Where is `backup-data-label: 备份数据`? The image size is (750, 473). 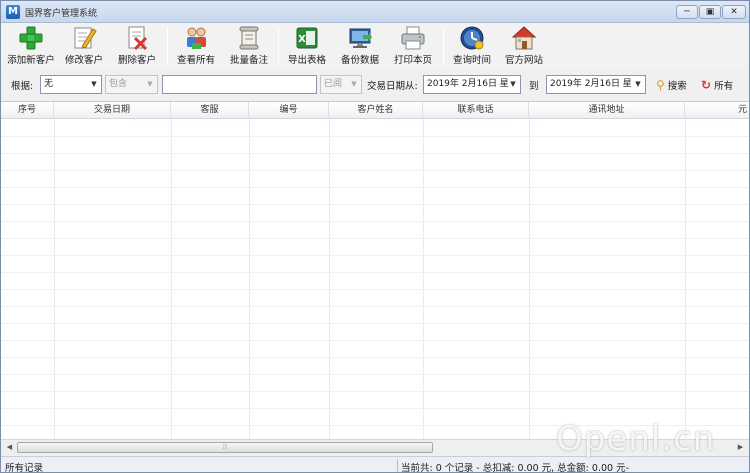 backup-data-label: 备份数据 is located at coordinates (359, 60).